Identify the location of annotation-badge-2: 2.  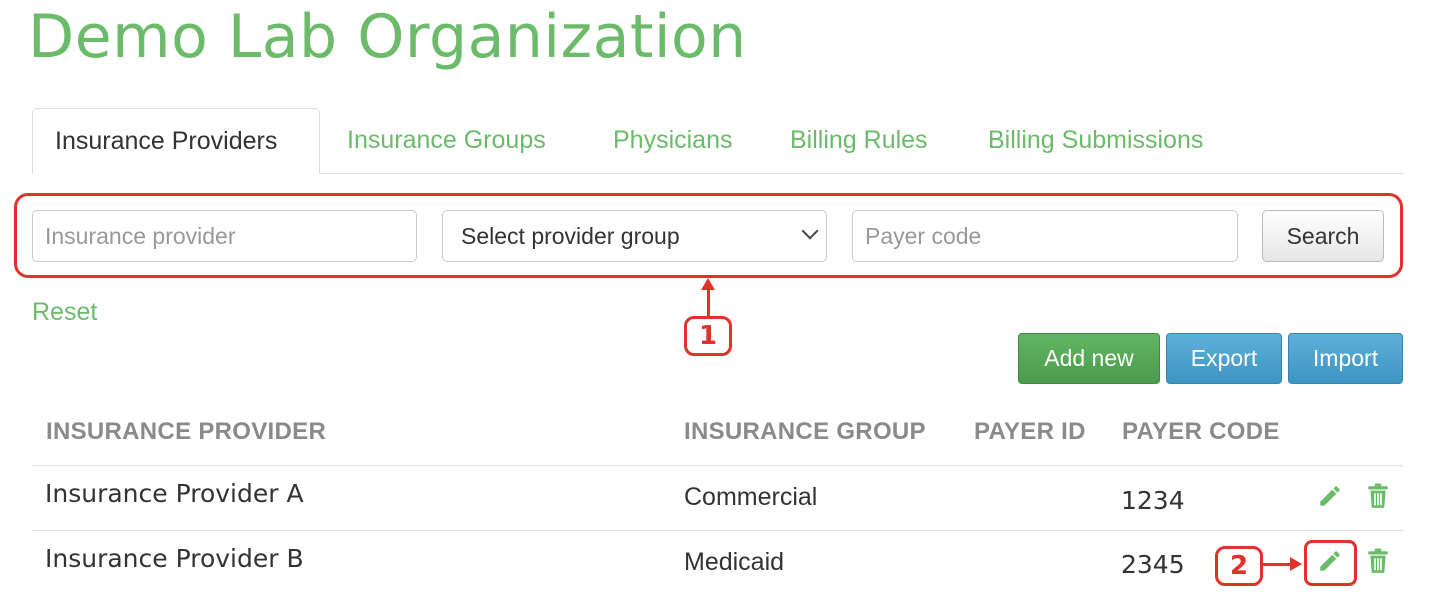
(1239, 566).